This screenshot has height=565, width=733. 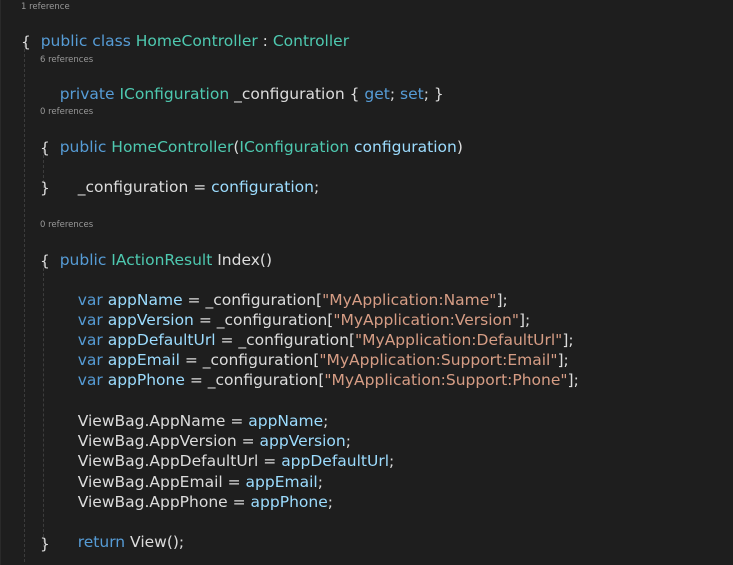 I want to click on code-lens-ctor-references: 0 references, so click(x=66, y=112).